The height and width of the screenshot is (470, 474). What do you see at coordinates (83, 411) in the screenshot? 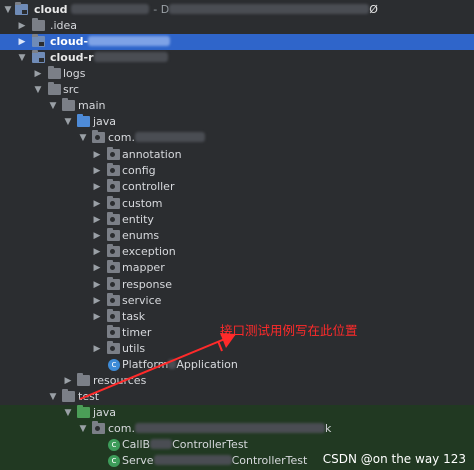
I see `test-source-folder-icon` at bounding box center [83, 411].